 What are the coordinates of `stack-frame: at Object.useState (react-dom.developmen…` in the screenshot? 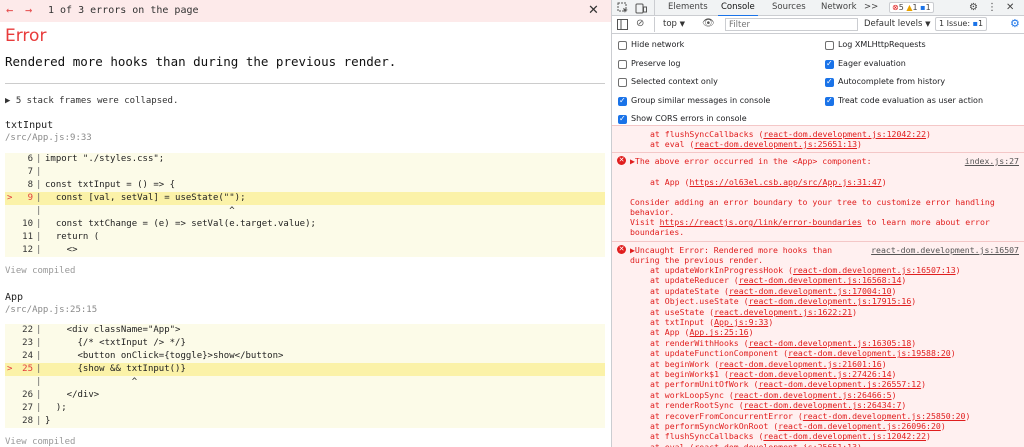 It's located at (783, 301).